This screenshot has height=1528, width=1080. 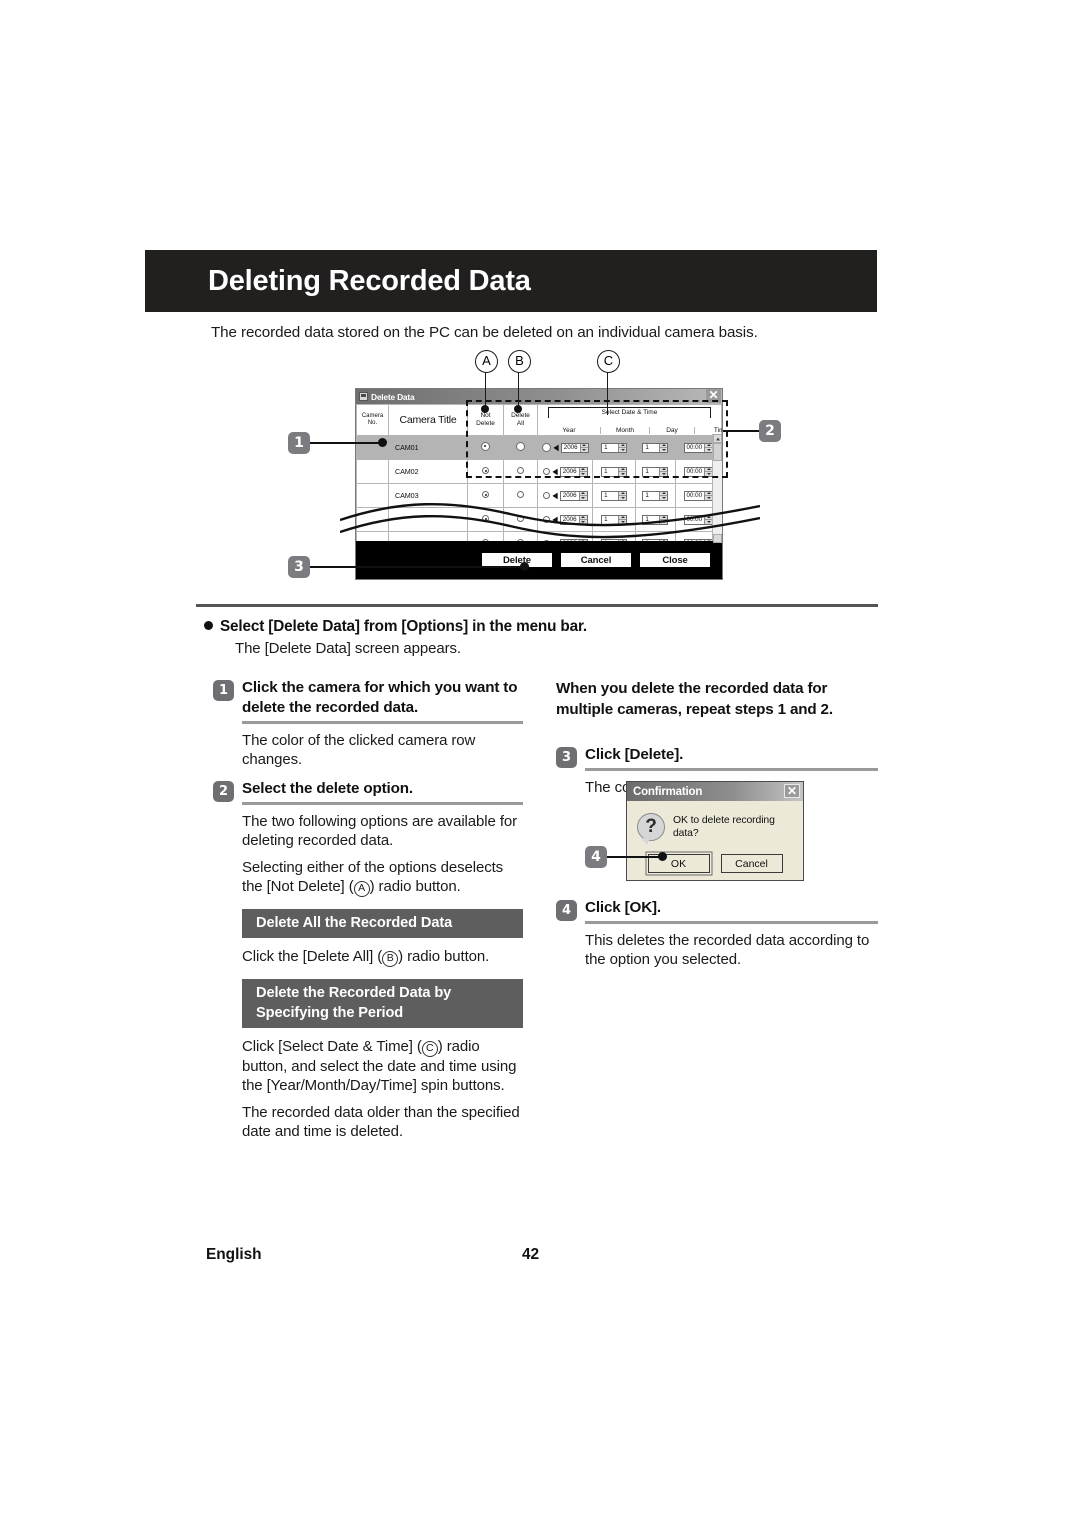 I want to click on close-icon: ✕, so click(x=713, y=396).